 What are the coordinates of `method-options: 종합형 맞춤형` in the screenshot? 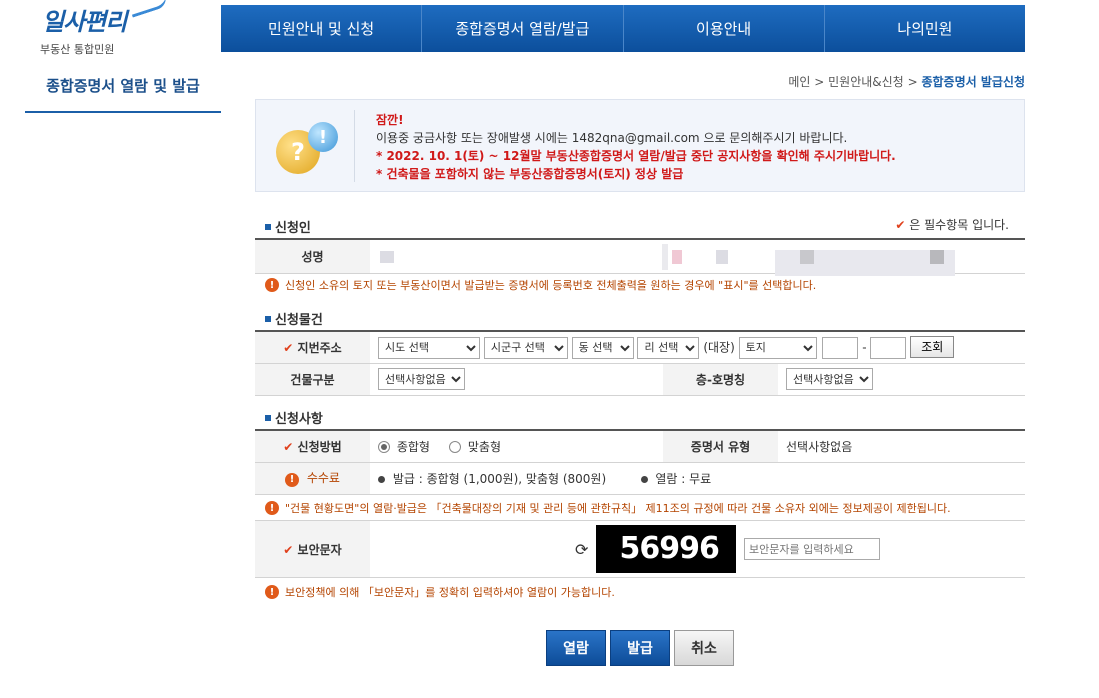 It's located at (516, 446).